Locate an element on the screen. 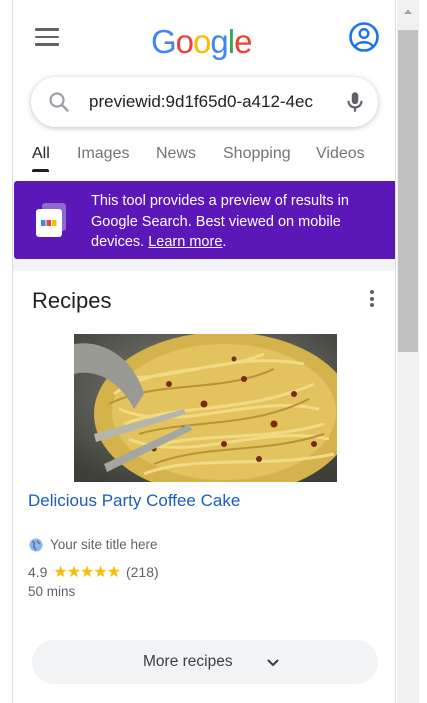 The image size is (427, 703). rating-row: 4.9 ★★★★★ (218) is located at coordinates (93, 572).